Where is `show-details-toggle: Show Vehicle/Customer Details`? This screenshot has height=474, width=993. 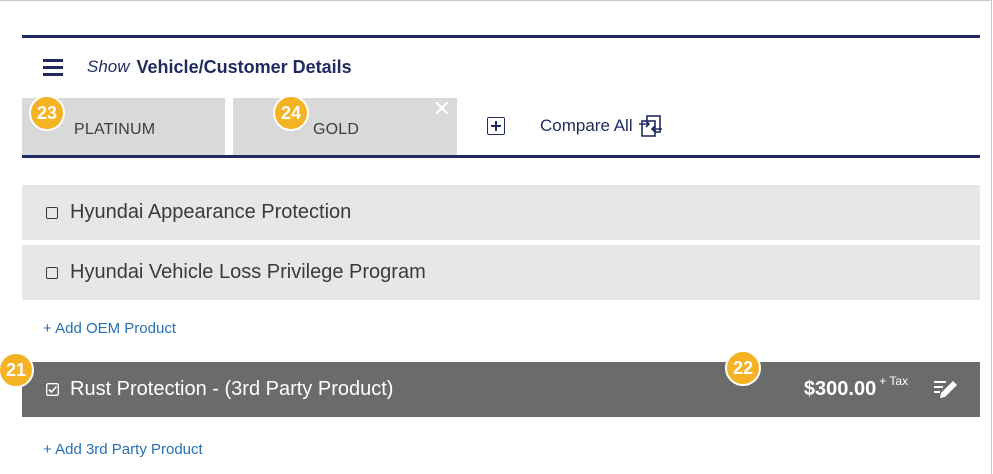
show-details-toggle: Show Vehicle/Customer Details is located at coordinates (197, 67).